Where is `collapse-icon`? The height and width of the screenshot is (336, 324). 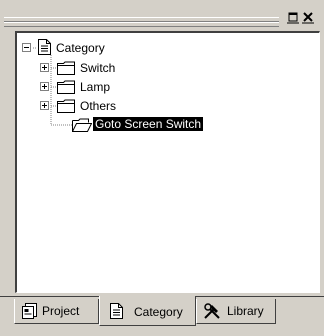 collapse-icon is located at coordinates (26, 47).